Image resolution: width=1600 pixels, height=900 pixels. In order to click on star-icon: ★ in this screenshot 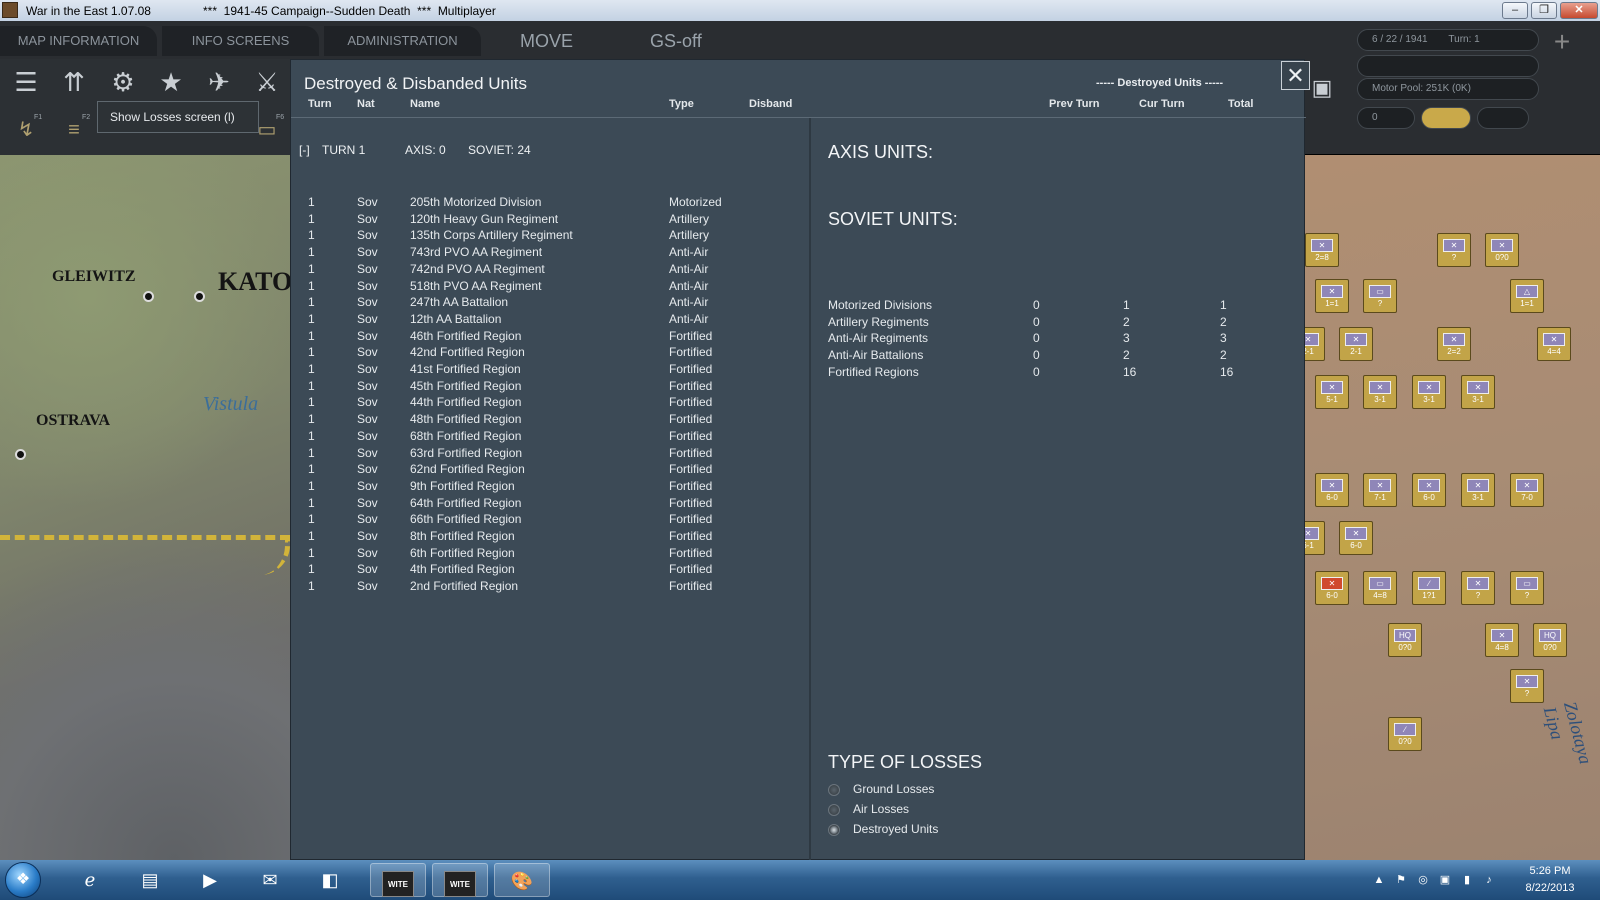, I will do `click(171, 82)`.